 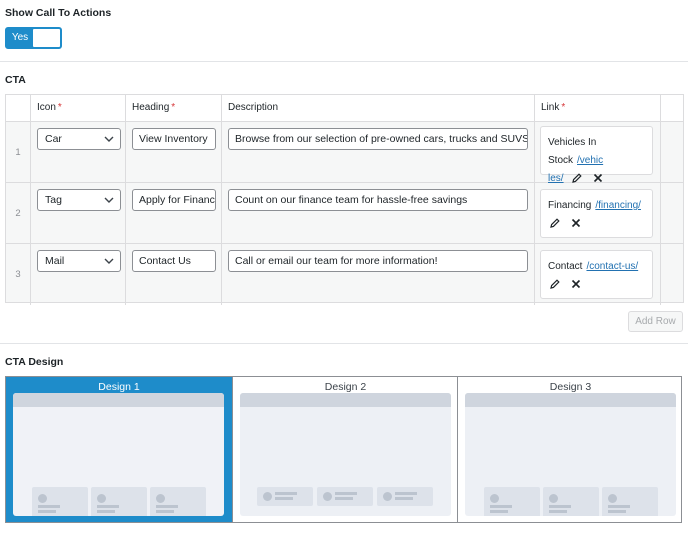 What do you see at coordinates (79, 261) in the screenshot?
I see `icon-select: Mail` at bounding box center [79, 261].